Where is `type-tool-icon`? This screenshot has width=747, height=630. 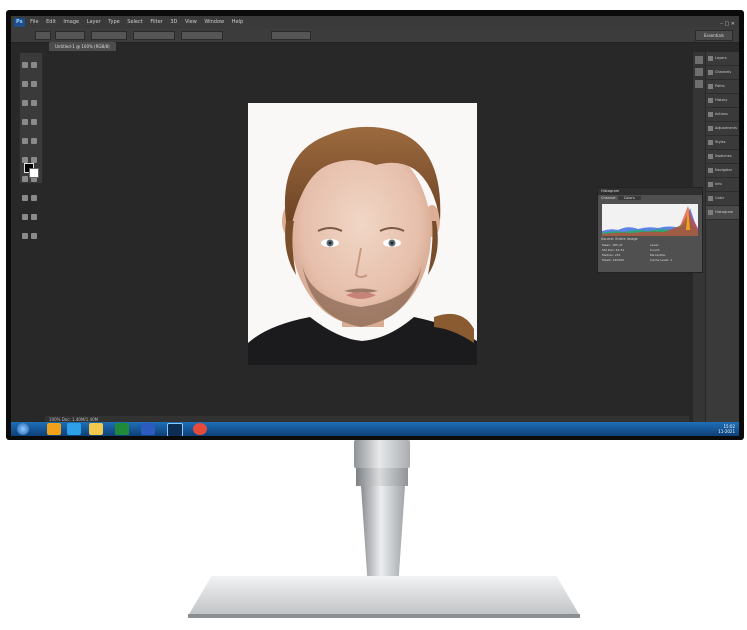 type-tool-icon is located at coordinates (34, 198).